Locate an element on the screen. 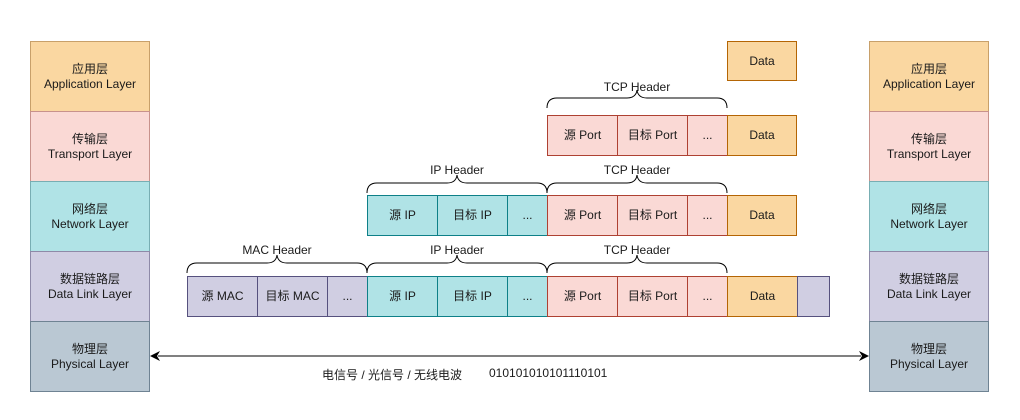 This screenshot has width=1020, height=420. ip-header-brace-datalink is located at coordinates (457, 264).